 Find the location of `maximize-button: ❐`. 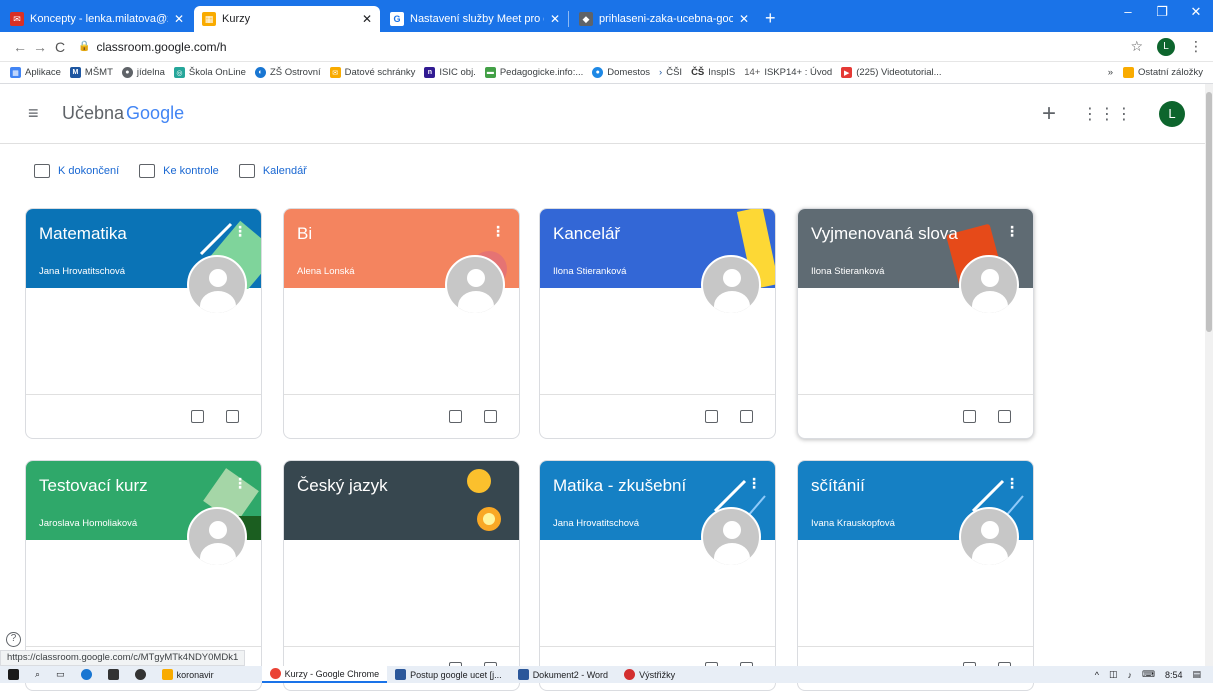

maximize-button: ❐ is located at coordinates (1162, 12).